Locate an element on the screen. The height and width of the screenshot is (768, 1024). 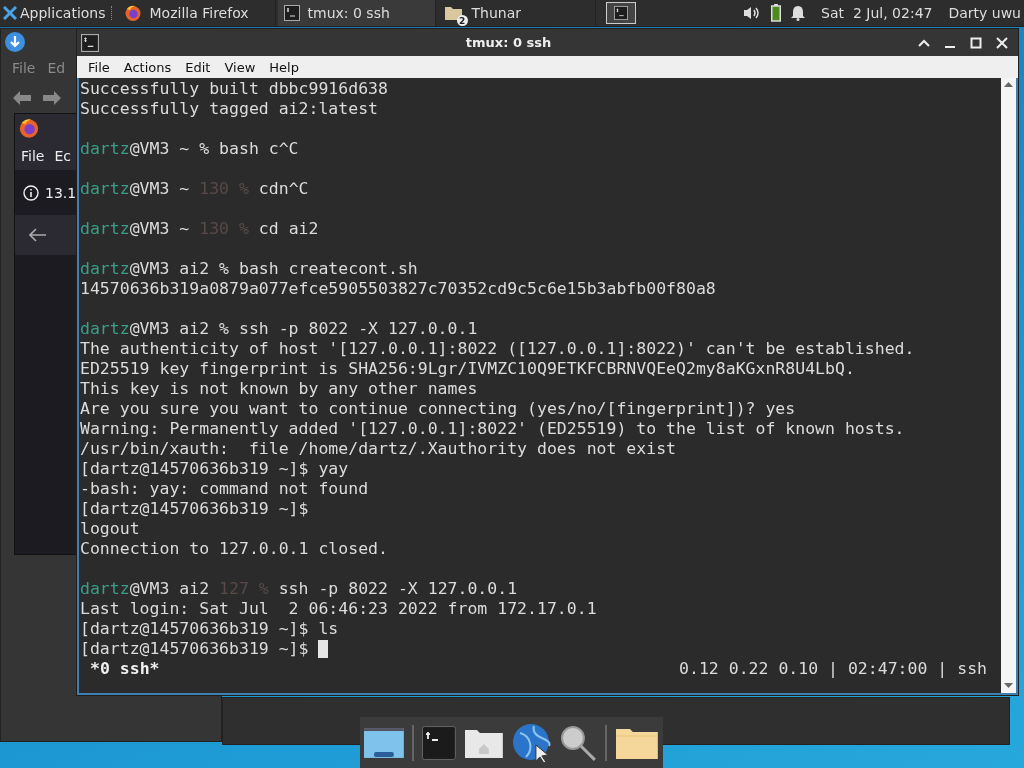
scroll-down-icon is located at coordinates (1008, 686).